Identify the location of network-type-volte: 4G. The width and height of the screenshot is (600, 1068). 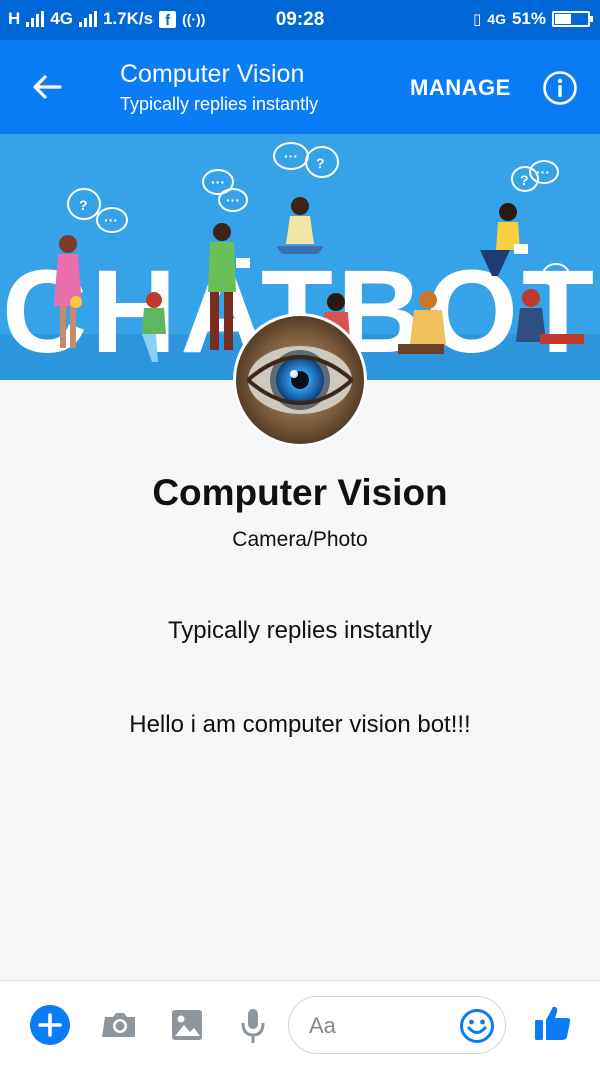
(496, 19).